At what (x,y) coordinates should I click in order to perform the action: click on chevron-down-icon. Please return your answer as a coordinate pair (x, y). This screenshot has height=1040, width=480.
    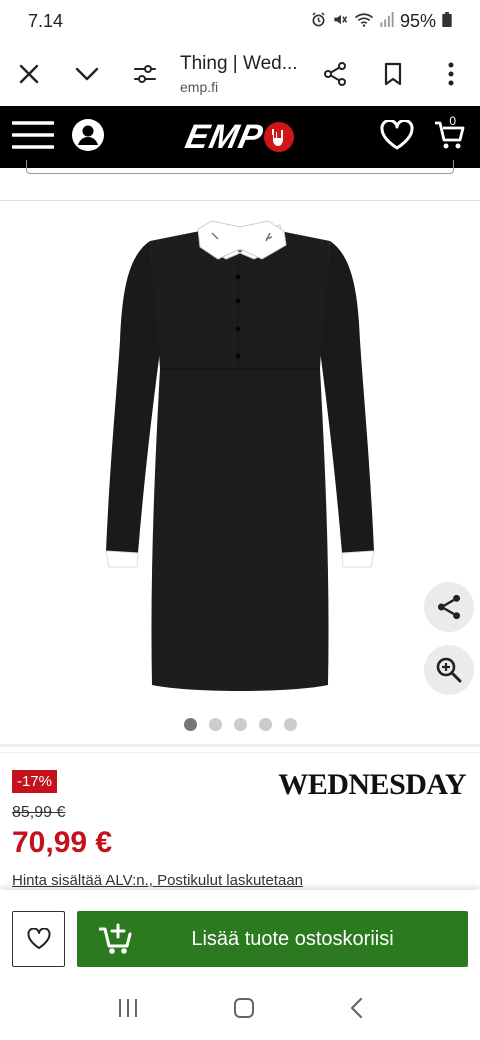
    Looking at the image, I should click on (87, 74).